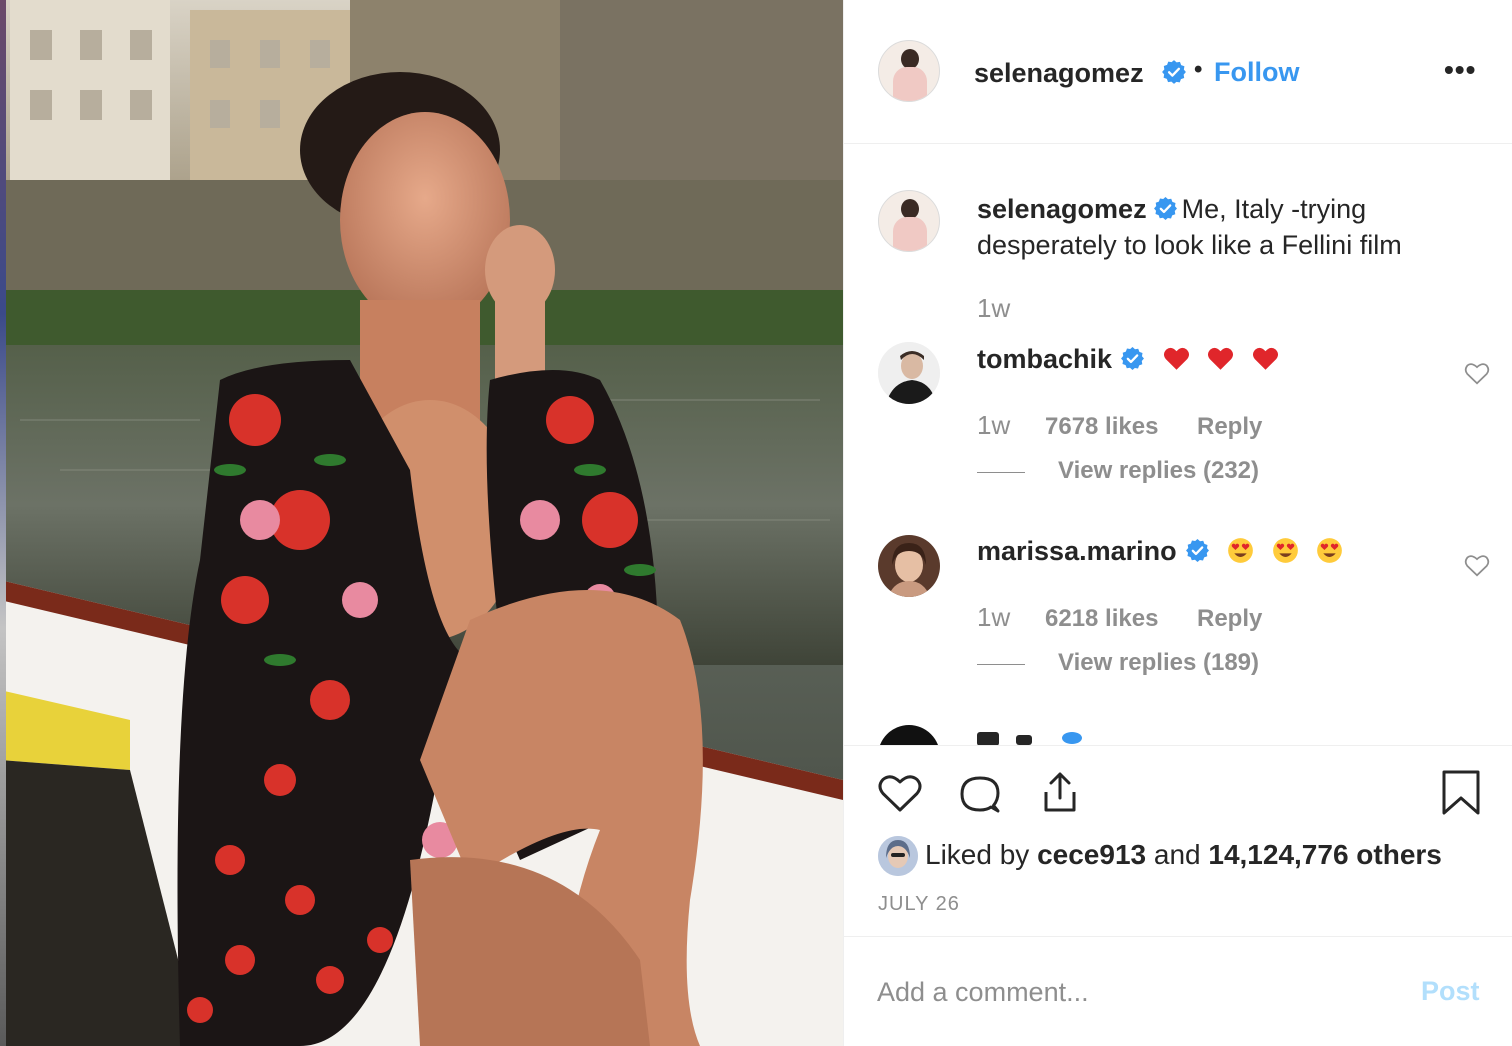 This screenshot has height=1046, width=1512. I want to click on view-replies-button: View replies (232), so click(1158, 471).